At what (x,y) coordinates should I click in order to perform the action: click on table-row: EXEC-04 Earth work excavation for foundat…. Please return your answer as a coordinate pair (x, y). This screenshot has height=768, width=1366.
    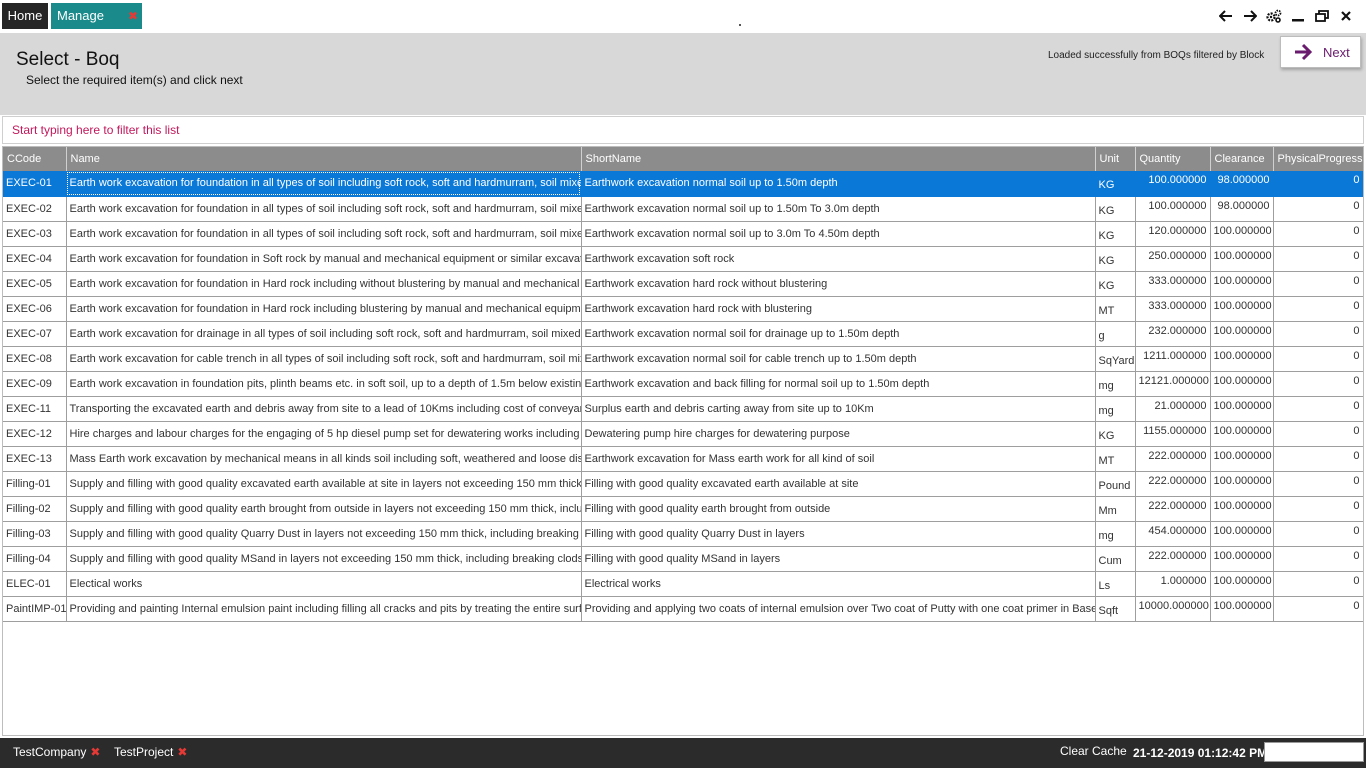
    Looking at the image, I should click on (683, 259).